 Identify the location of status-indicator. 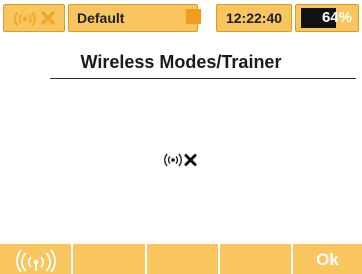
(193, 16).